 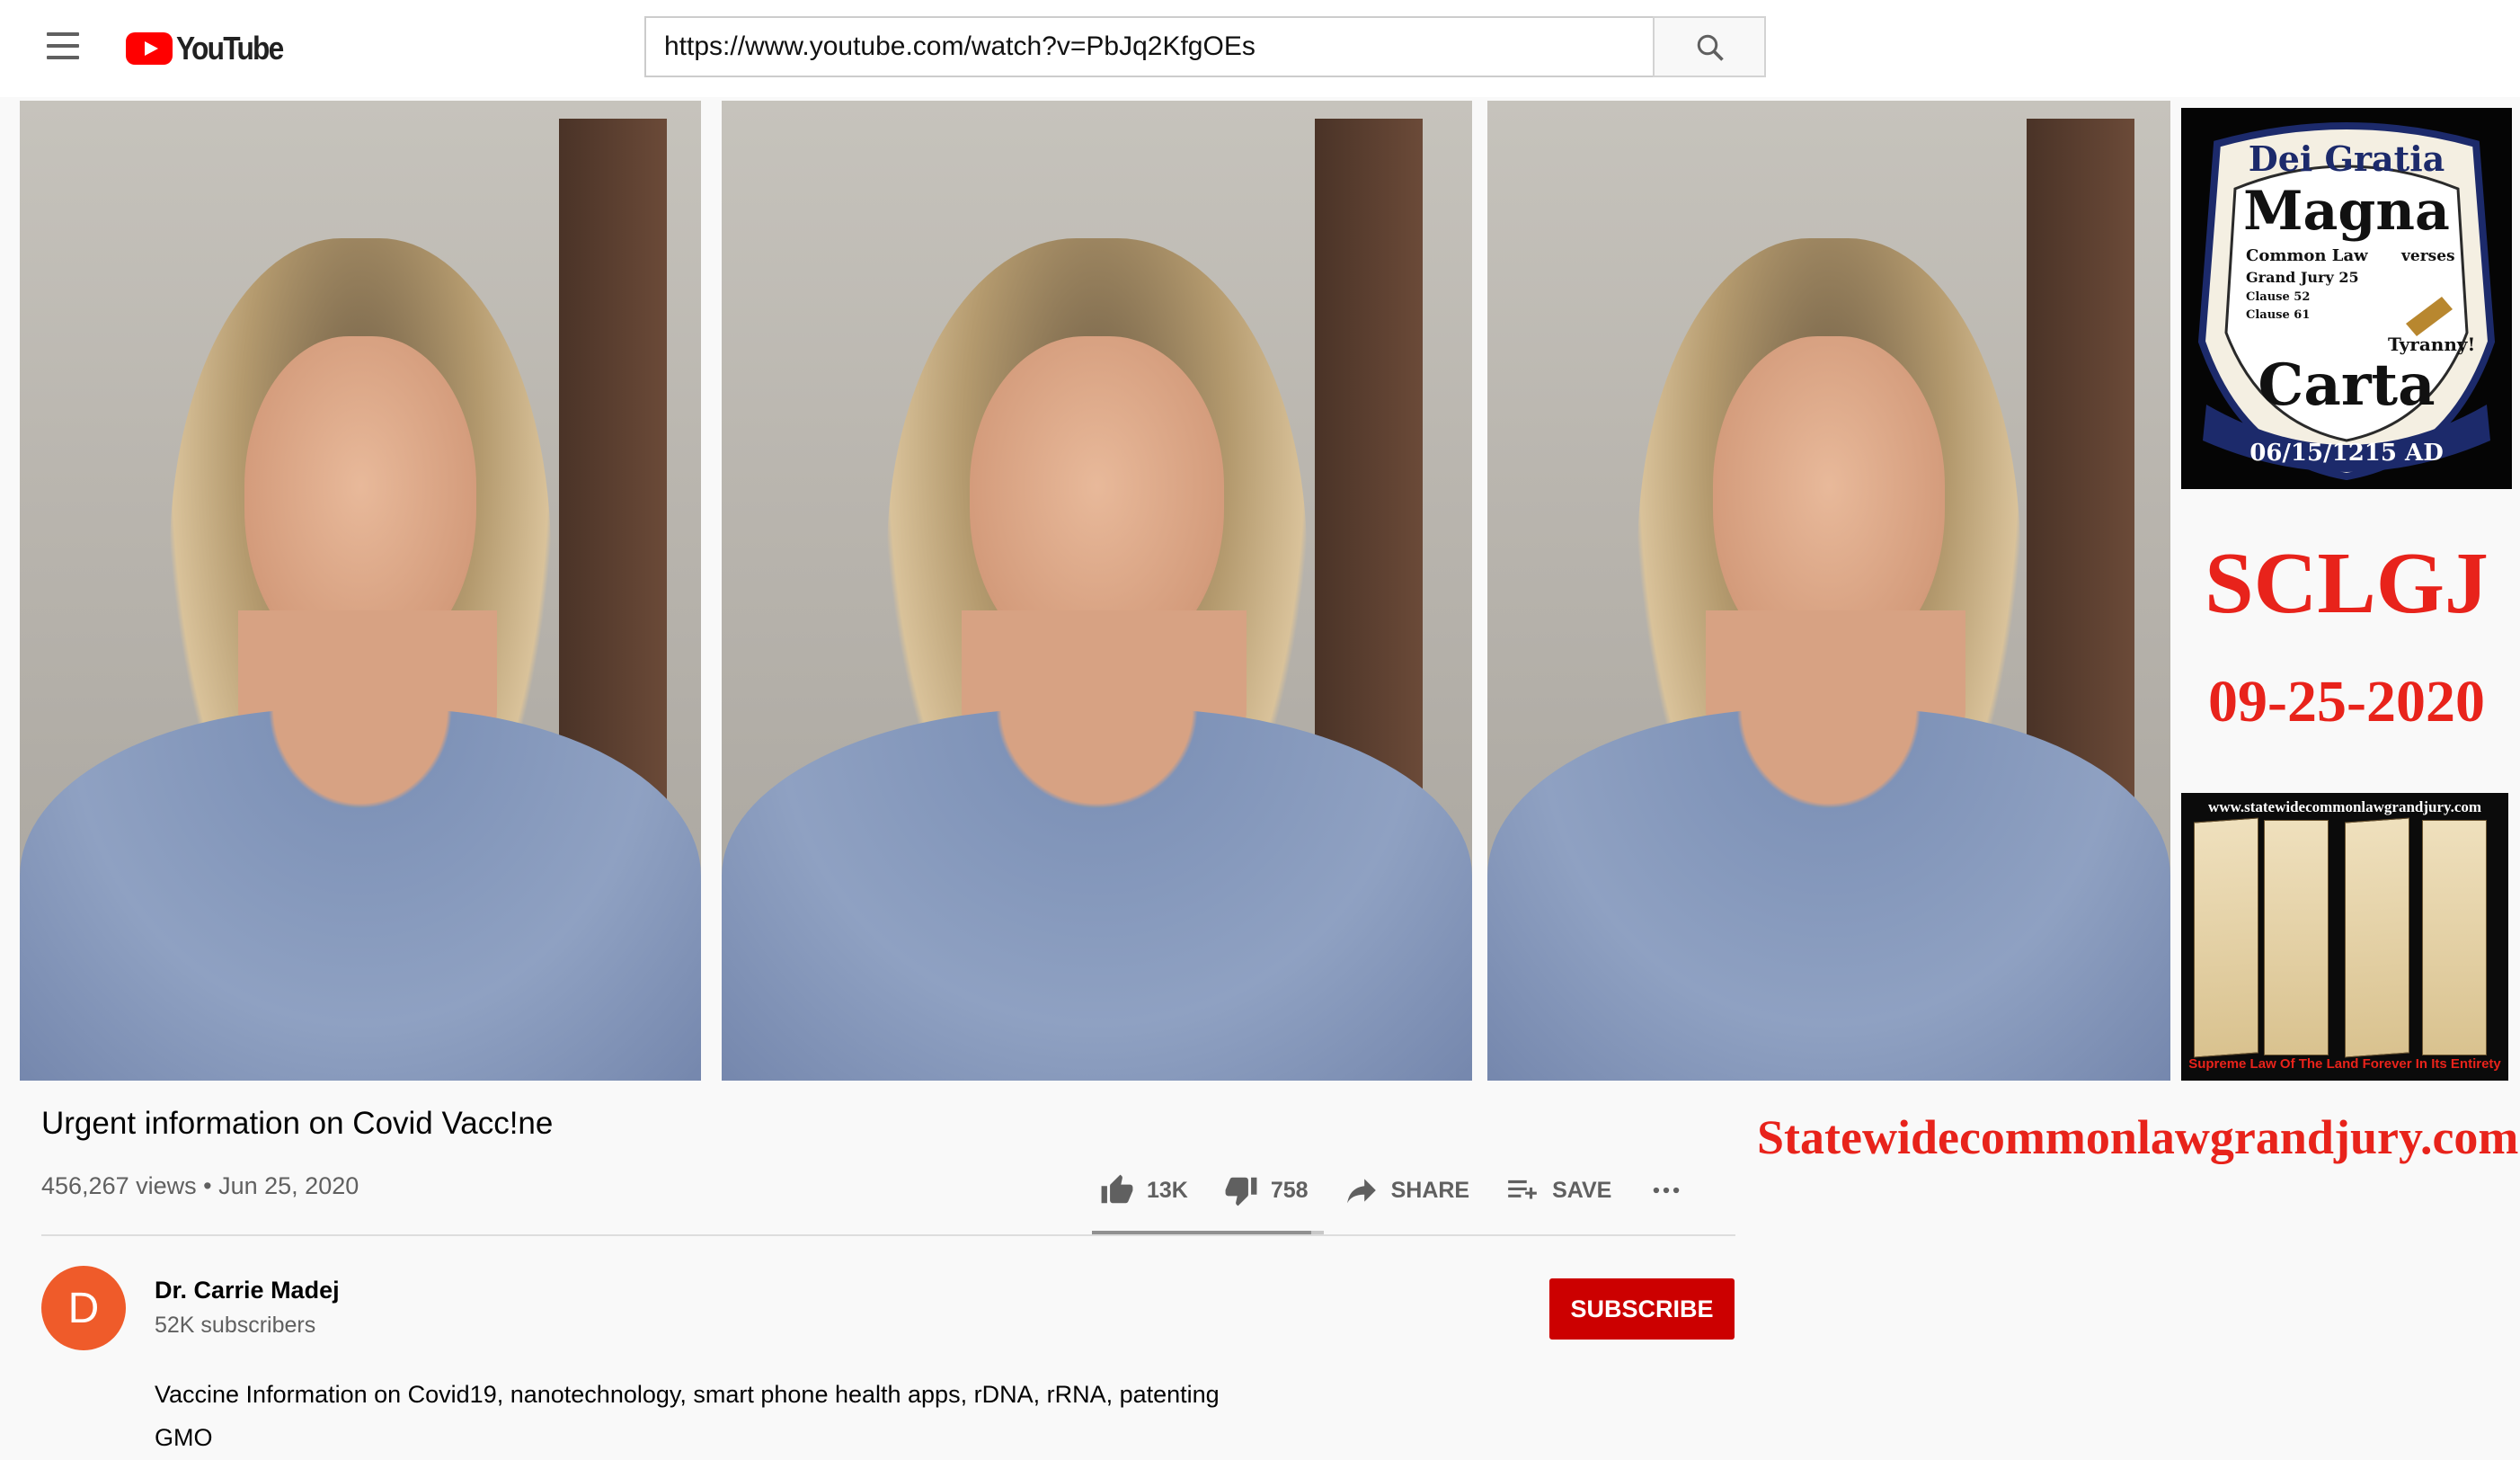 I want to click on masthead: YouTube, so click(x=1260, y=48).